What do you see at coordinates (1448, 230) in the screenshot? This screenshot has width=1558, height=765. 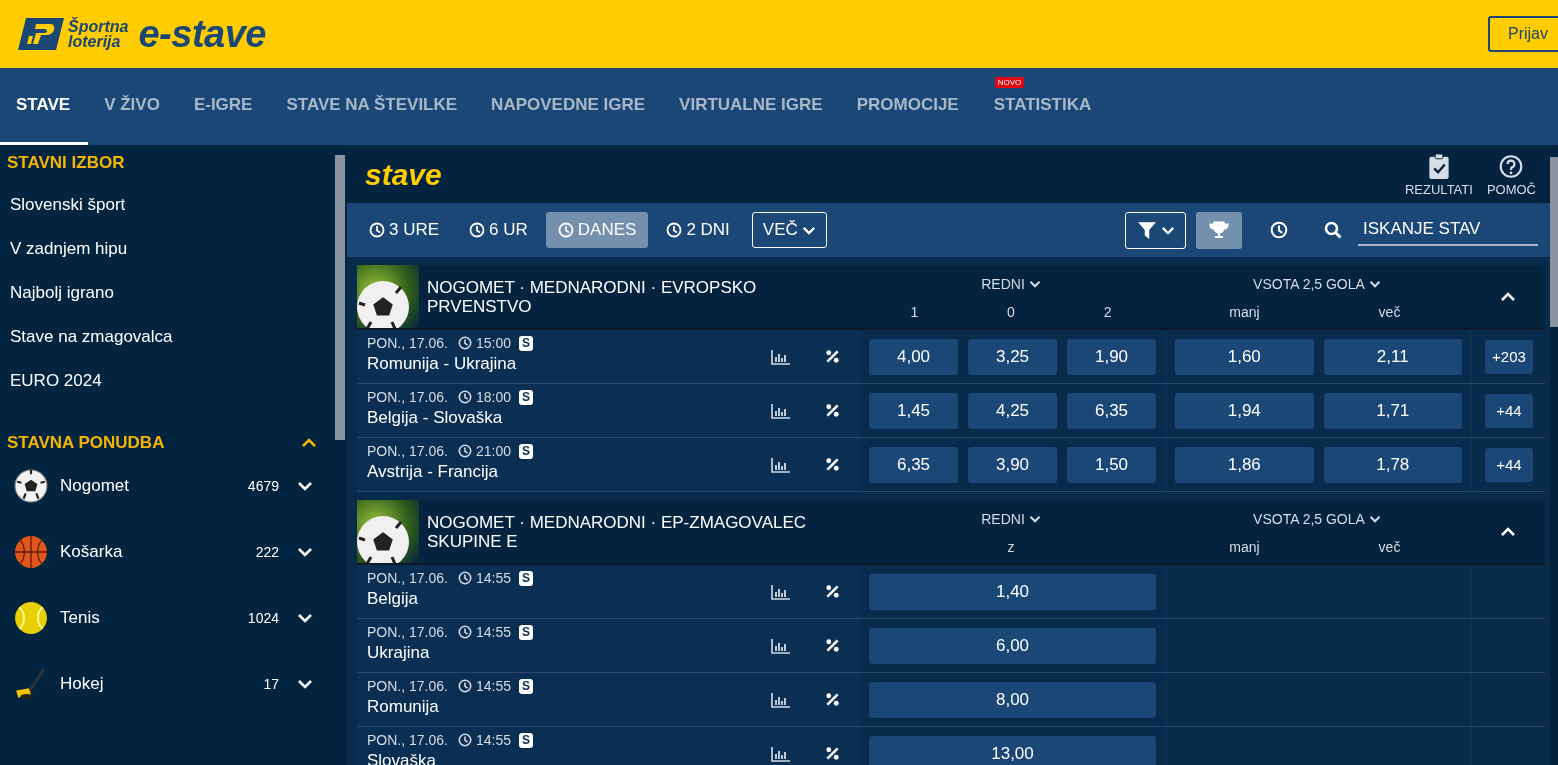 I see `search-field: ISKANJE STAV` at bounding box center [1448, 230].